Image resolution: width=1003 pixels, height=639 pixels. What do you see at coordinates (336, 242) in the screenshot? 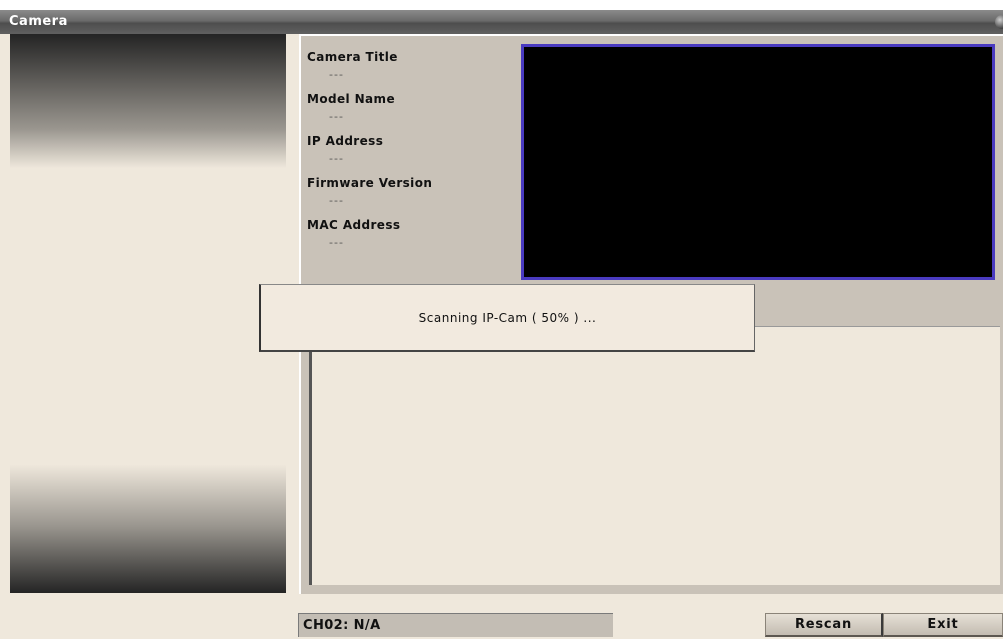
I see `mac-address-value: ---` at bounding box center [336, 242].